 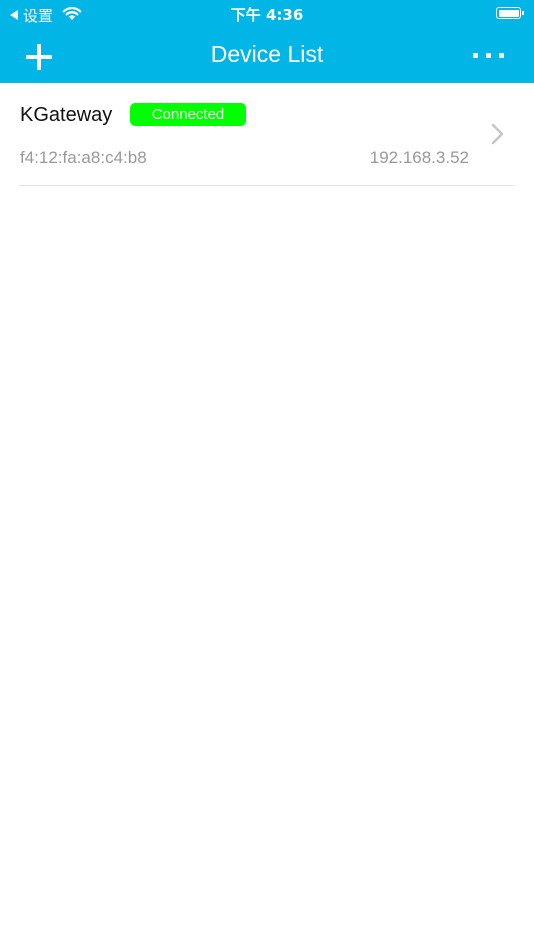 I want to click on battery-icon, so click(x=510, y=13).